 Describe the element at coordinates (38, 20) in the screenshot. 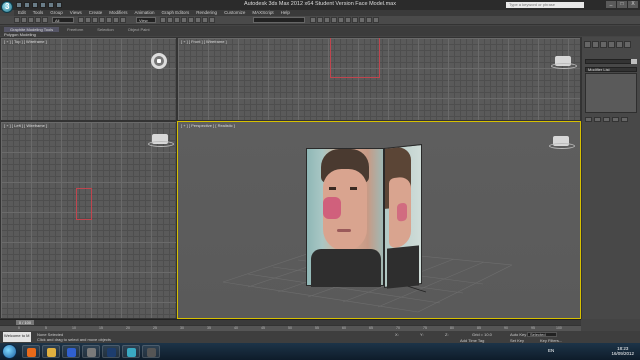

I see `unlink-icon` at that location.